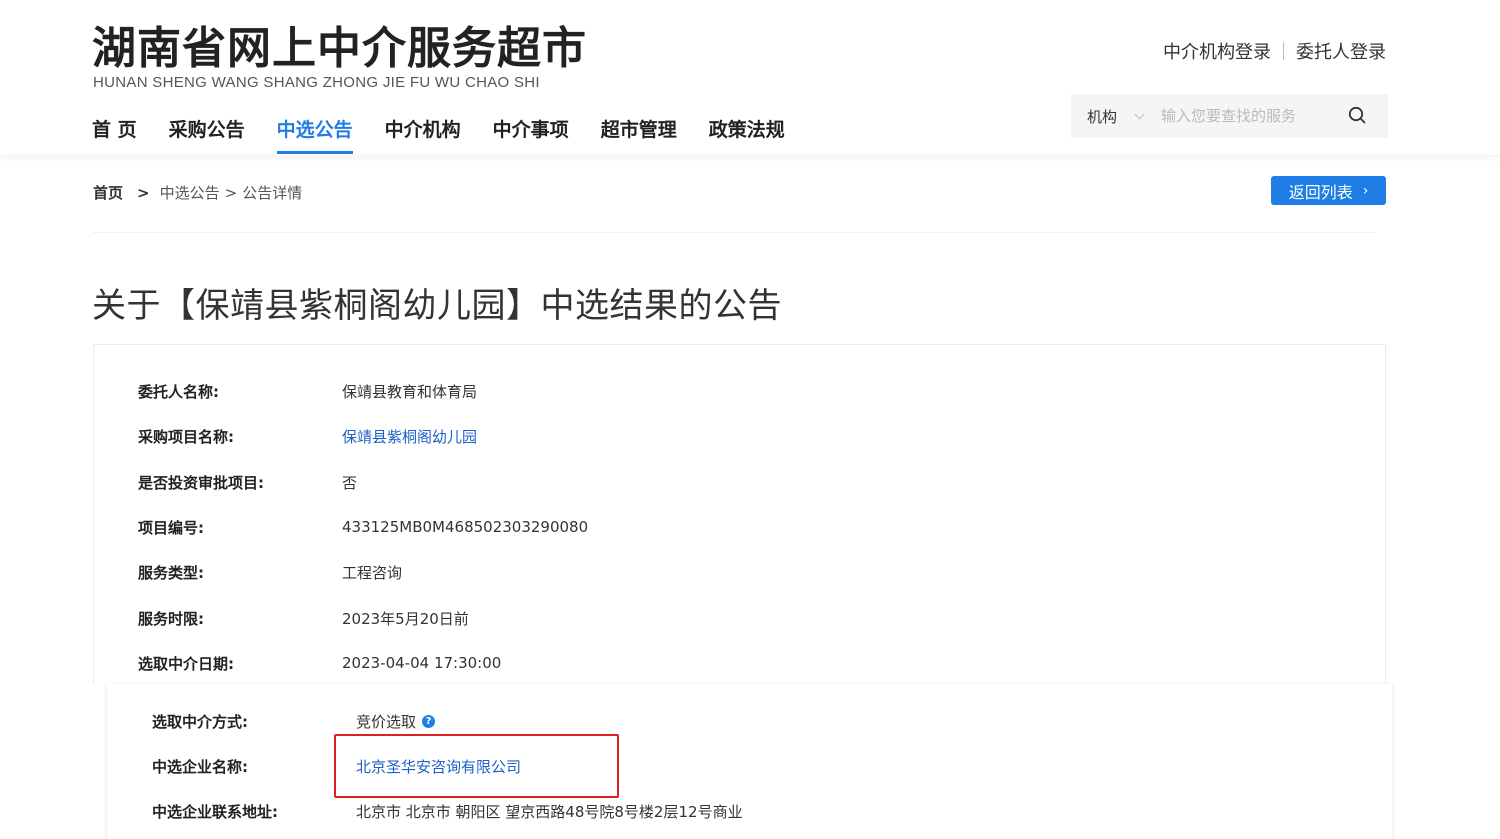  Describe the element at coordinates (207, 133) in the screenshot. I see `nav-procurement-notices: 采购公告` at that location.